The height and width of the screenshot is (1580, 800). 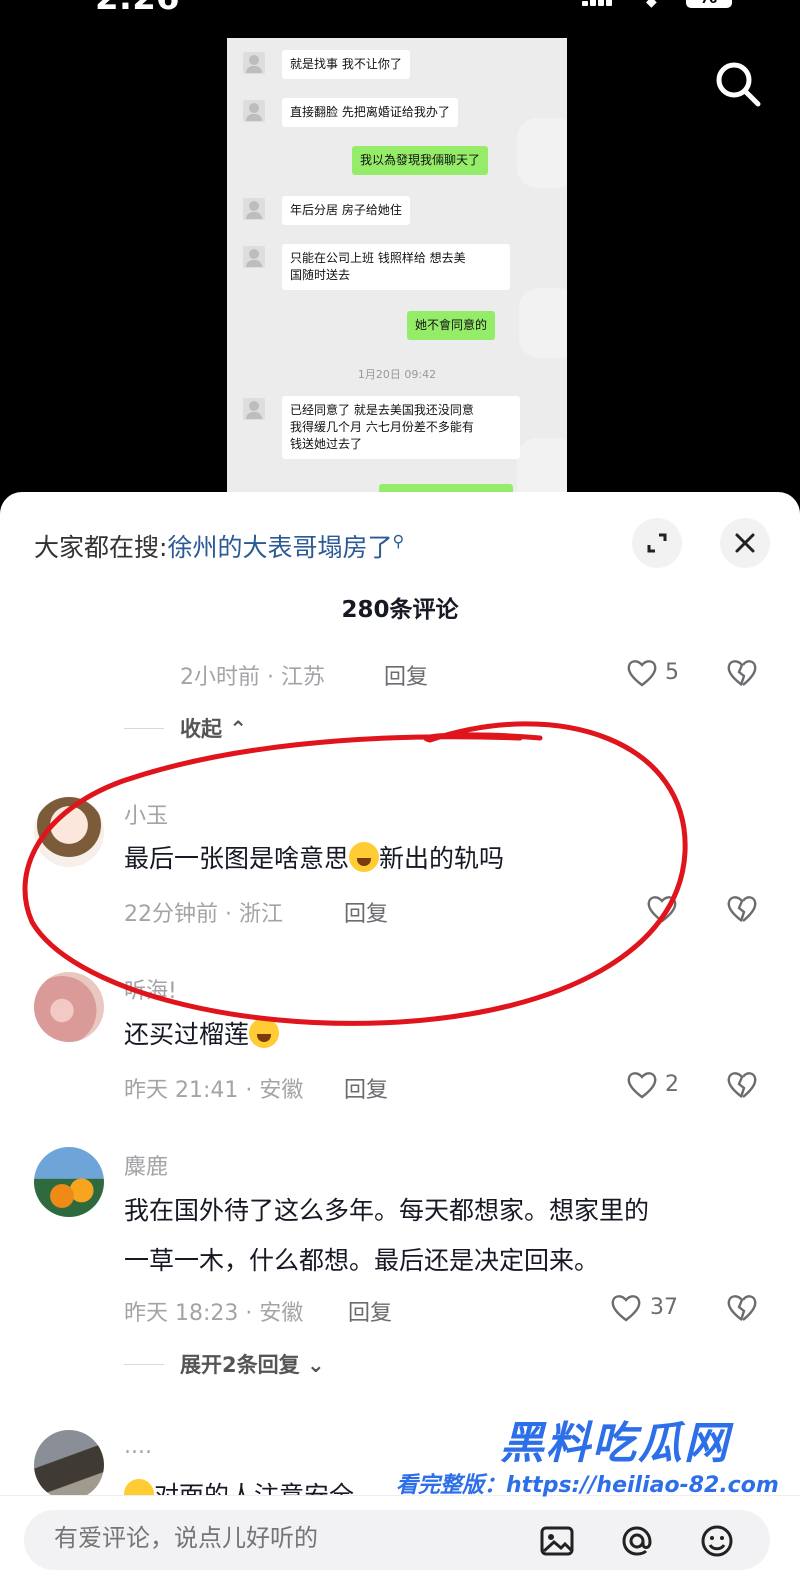 I want to click on chat-bubble: 已经同意了 就是去美国我还没同意 我得缓几个月 六七月份差不多能有 钱送她过去了, so click(x=401, y=427).